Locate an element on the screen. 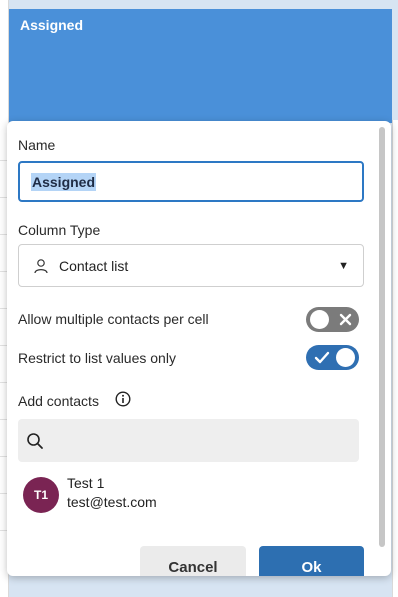 The height and width of the screenshot is (597, 398). name-label: Name is located at coordinates (37, 145).